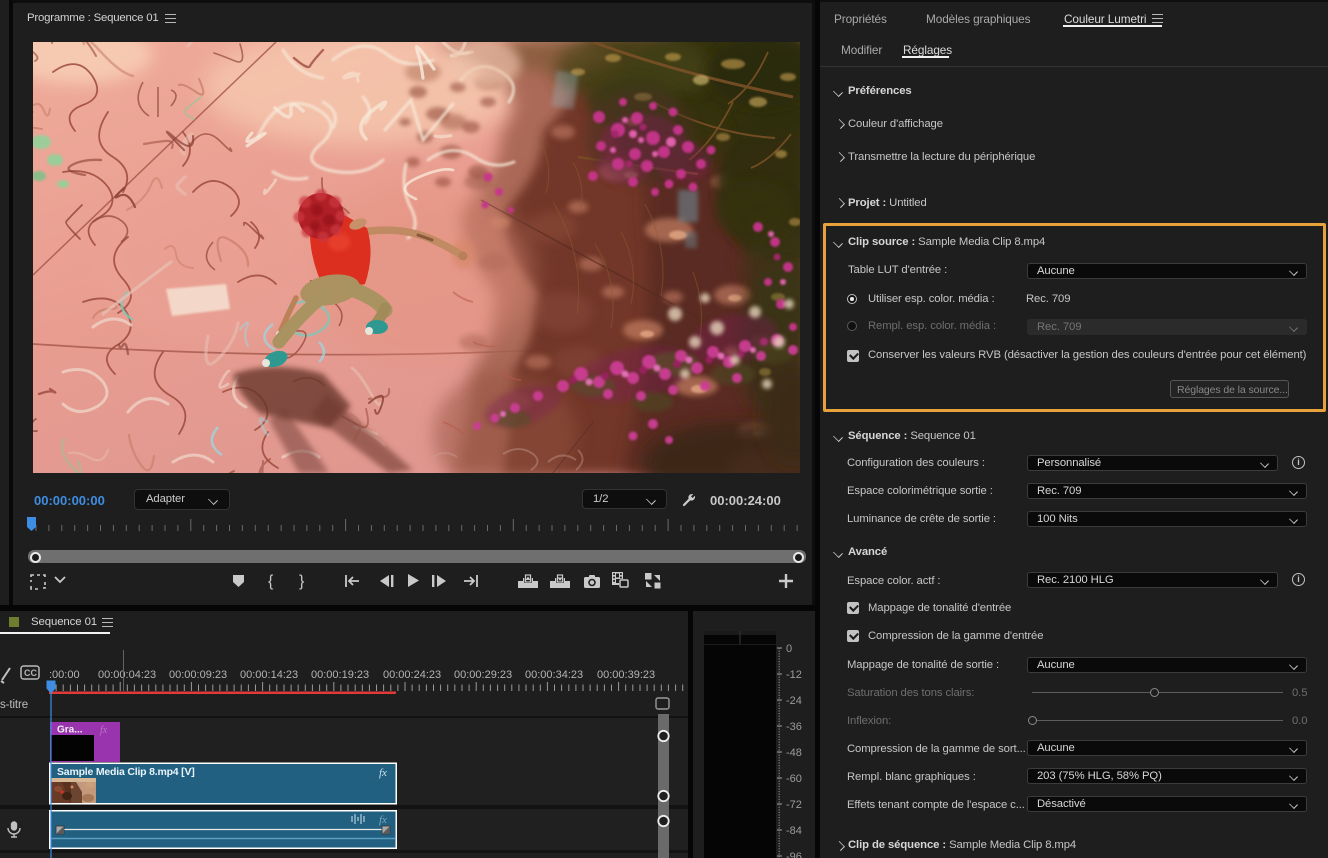 Image resolution: width=1328 pixels, height=858 pixels. I want to click on svg-text: -84, so click(794, 831).